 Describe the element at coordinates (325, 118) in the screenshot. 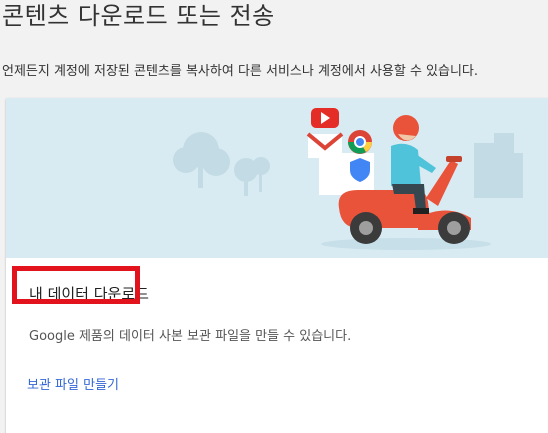

I see `youtube-icon` at that location.